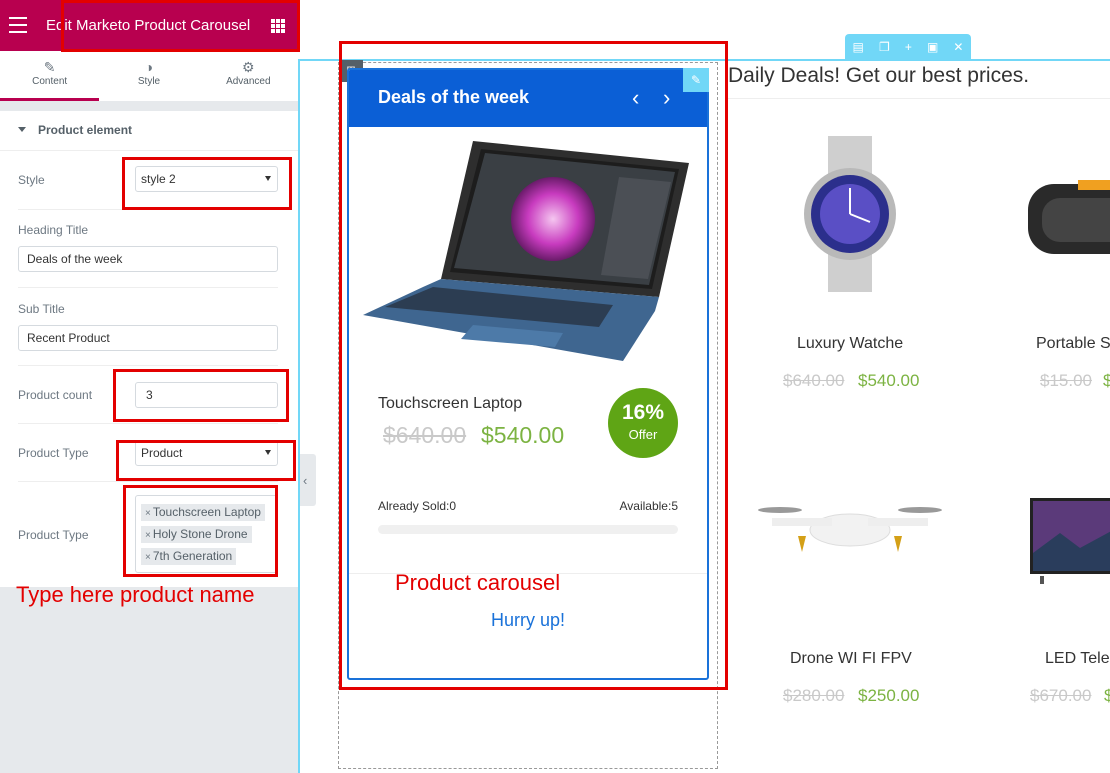  I want to click on old-price: $670.00, so click(1061, 695).